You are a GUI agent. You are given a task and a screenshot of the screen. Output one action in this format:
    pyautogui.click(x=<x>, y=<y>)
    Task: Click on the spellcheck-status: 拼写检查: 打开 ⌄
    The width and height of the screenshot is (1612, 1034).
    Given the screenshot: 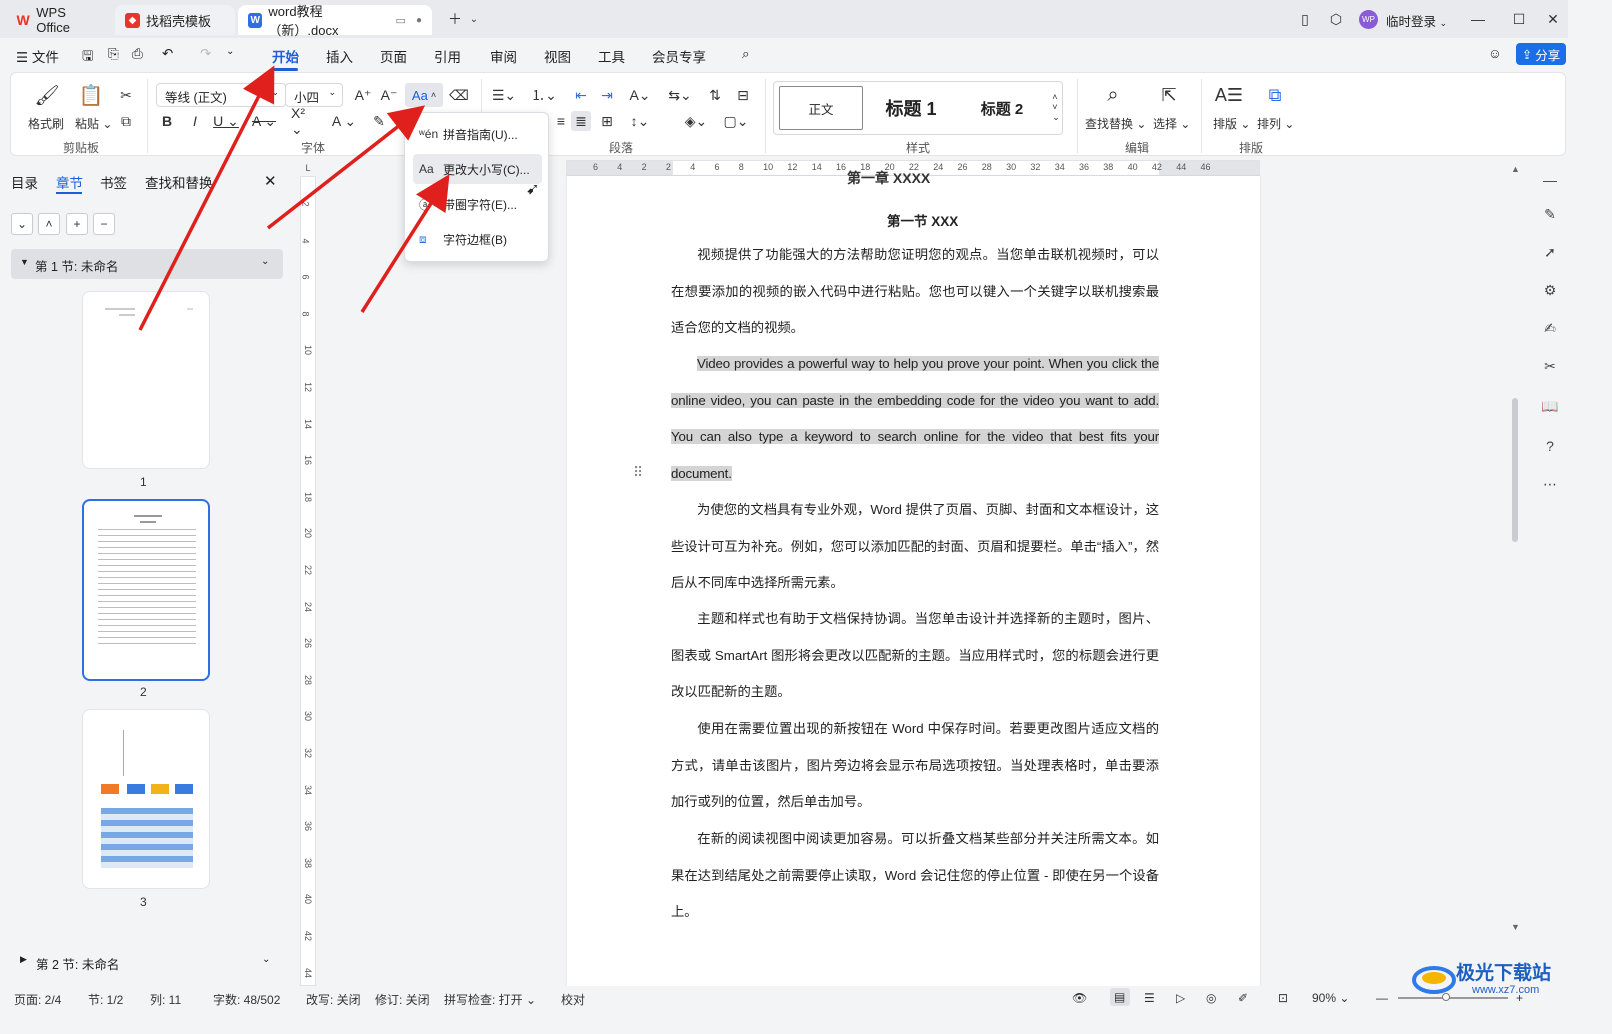 What is the action you would take?
    pyautogui.click(x=490, y=999)
    